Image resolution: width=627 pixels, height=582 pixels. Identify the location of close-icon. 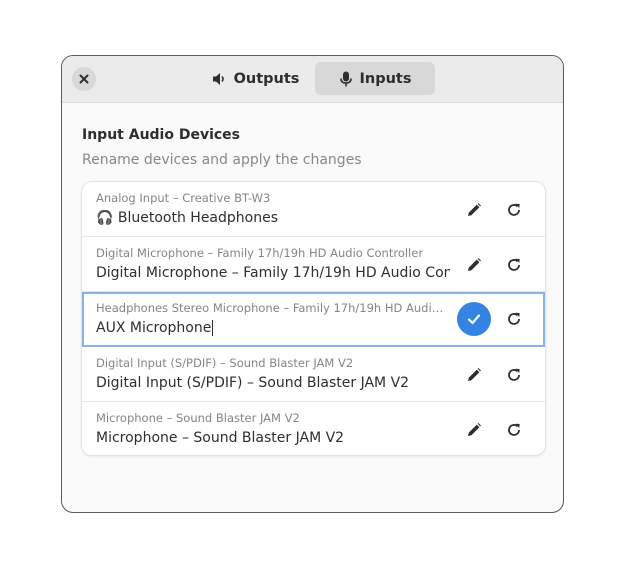
(84, 79).